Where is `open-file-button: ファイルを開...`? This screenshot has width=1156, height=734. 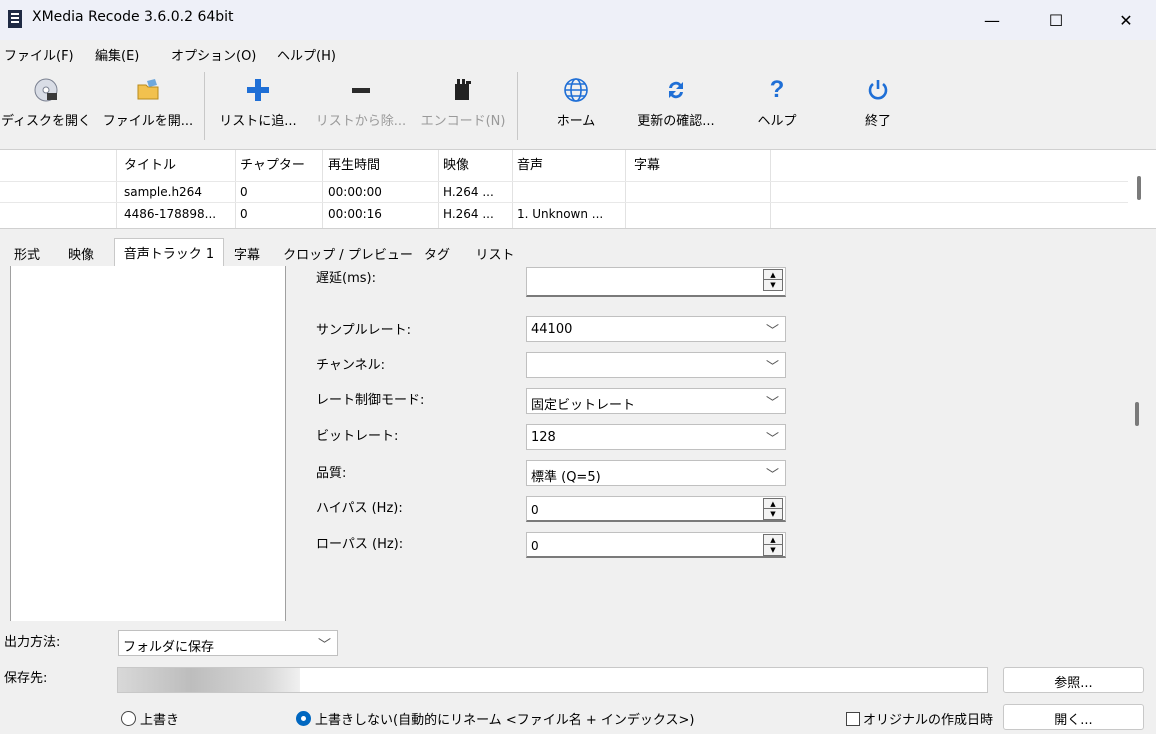
open-file-button: ファイルを開... is located at coordinates (148, 106).